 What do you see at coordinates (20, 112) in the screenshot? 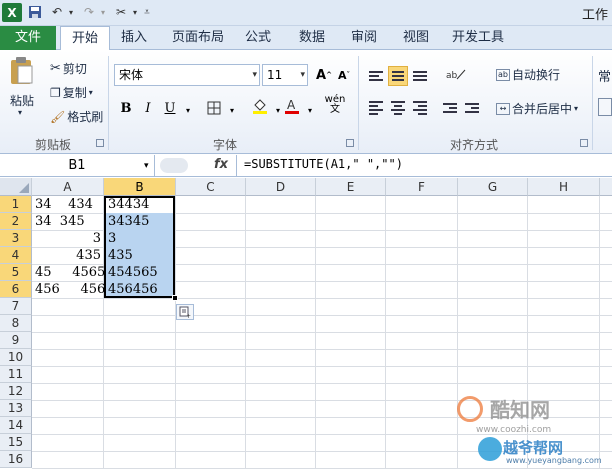
I see `paste-dropdown-icon: ▾` at bounding box center [20, 112].